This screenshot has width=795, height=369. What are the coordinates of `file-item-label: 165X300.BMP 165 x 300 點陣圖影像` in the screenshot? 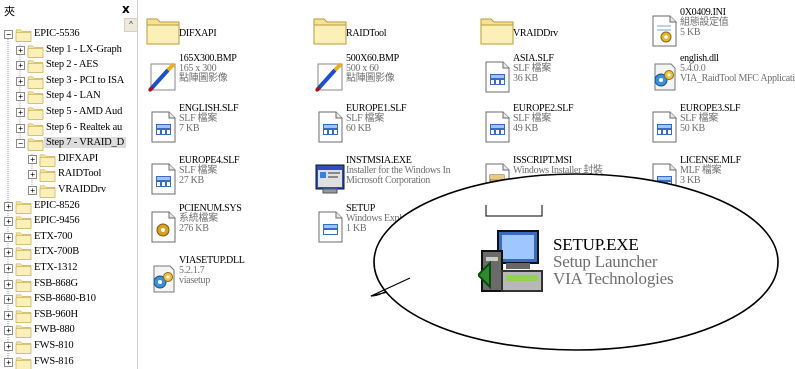 It's located at (208, 69).